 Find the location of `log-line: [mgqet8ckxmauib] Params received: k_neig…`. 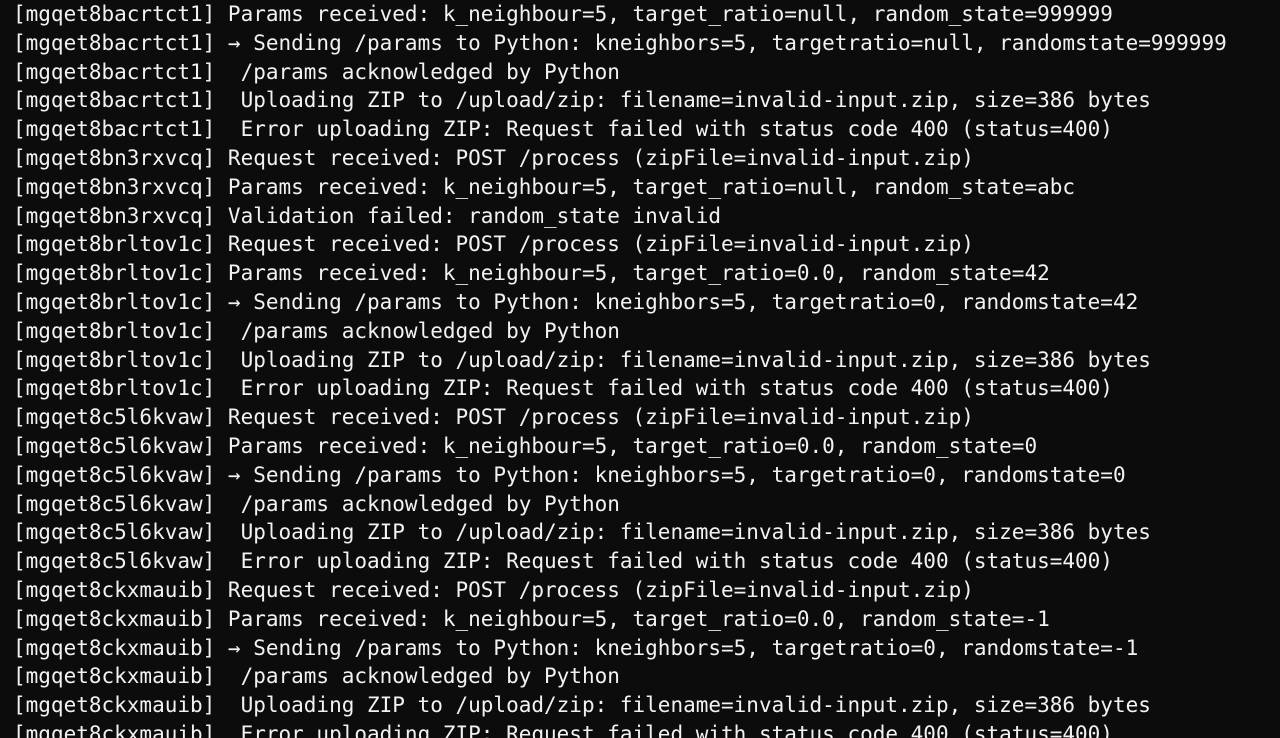

log-line: [mgqet8ckxmauib] Params received: k_neig… is located at coordinates (531, 618).